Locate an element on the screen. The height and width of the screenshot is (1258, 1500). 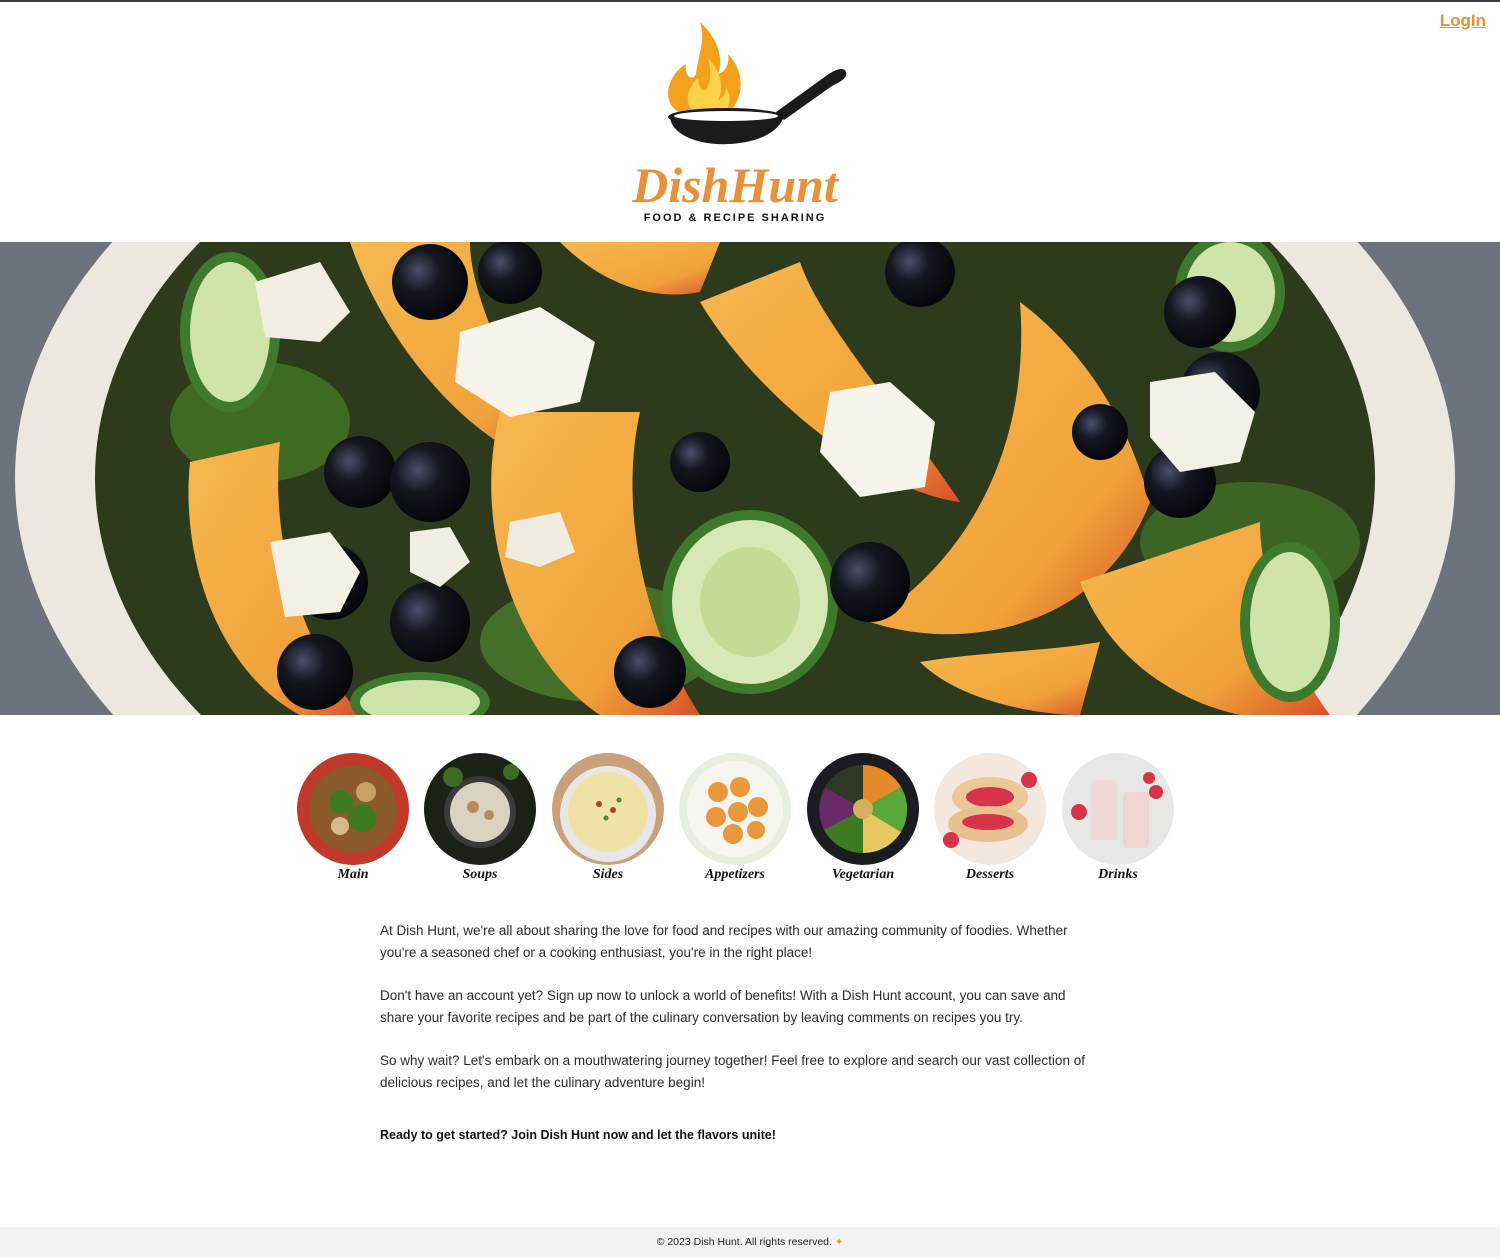
category-appetizers-image is located at coordinates (735, 809).